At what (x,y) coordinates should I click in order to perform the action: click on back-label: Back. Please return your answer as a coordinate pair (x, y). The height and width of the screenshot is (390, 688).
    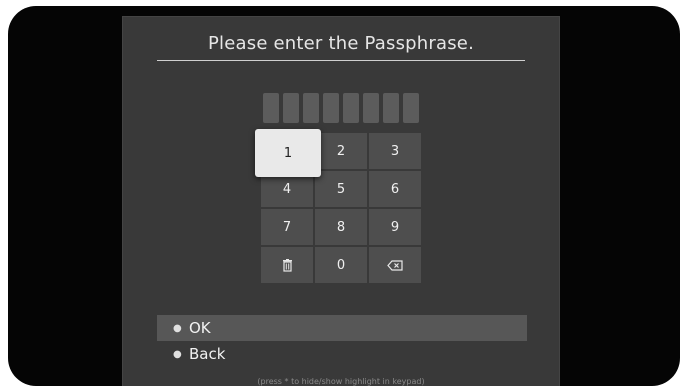
    Looking at the image, I should click on (207, 354).